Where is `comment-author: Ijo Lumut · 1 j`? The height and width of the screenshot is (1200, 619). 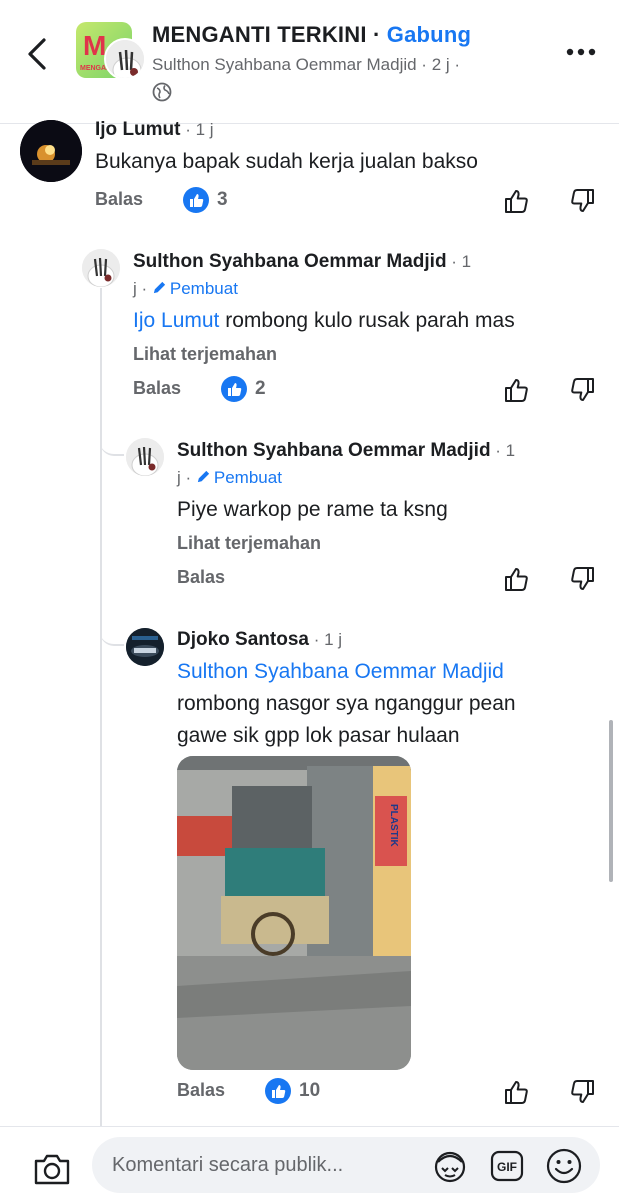
comment-author: Ijo Lumut · 1 j is located at coordinates (154, 130).